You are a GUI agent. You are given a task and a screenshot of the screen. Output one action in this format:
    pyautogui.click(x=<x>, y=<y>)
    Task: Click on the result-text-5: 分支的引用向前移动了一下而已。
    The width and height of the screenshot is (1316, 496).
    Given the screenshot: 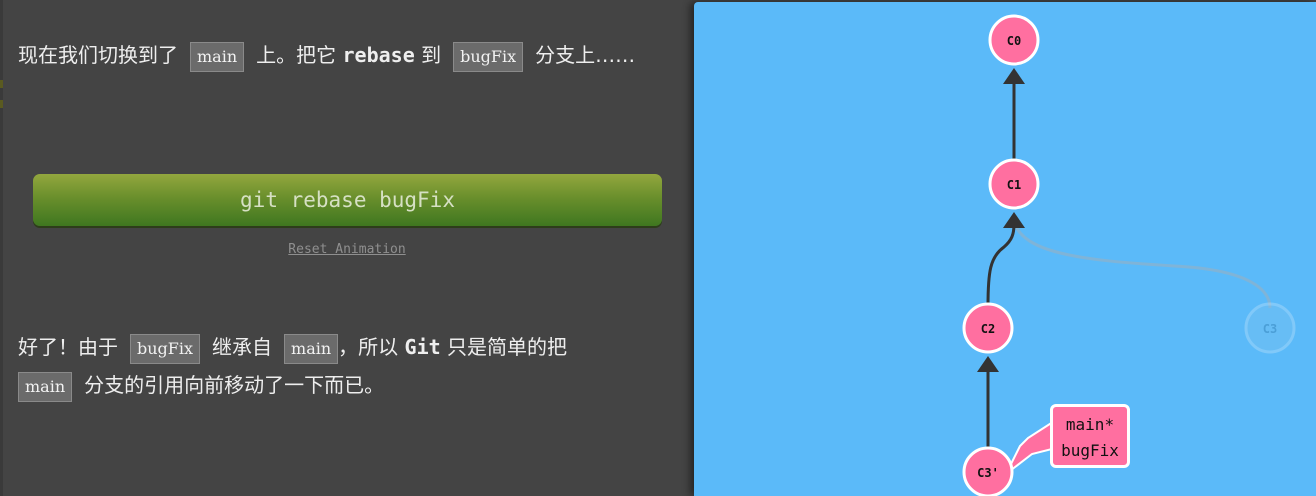 What is the action you would take?
    pyautogui.click(x=234, y=385)
    